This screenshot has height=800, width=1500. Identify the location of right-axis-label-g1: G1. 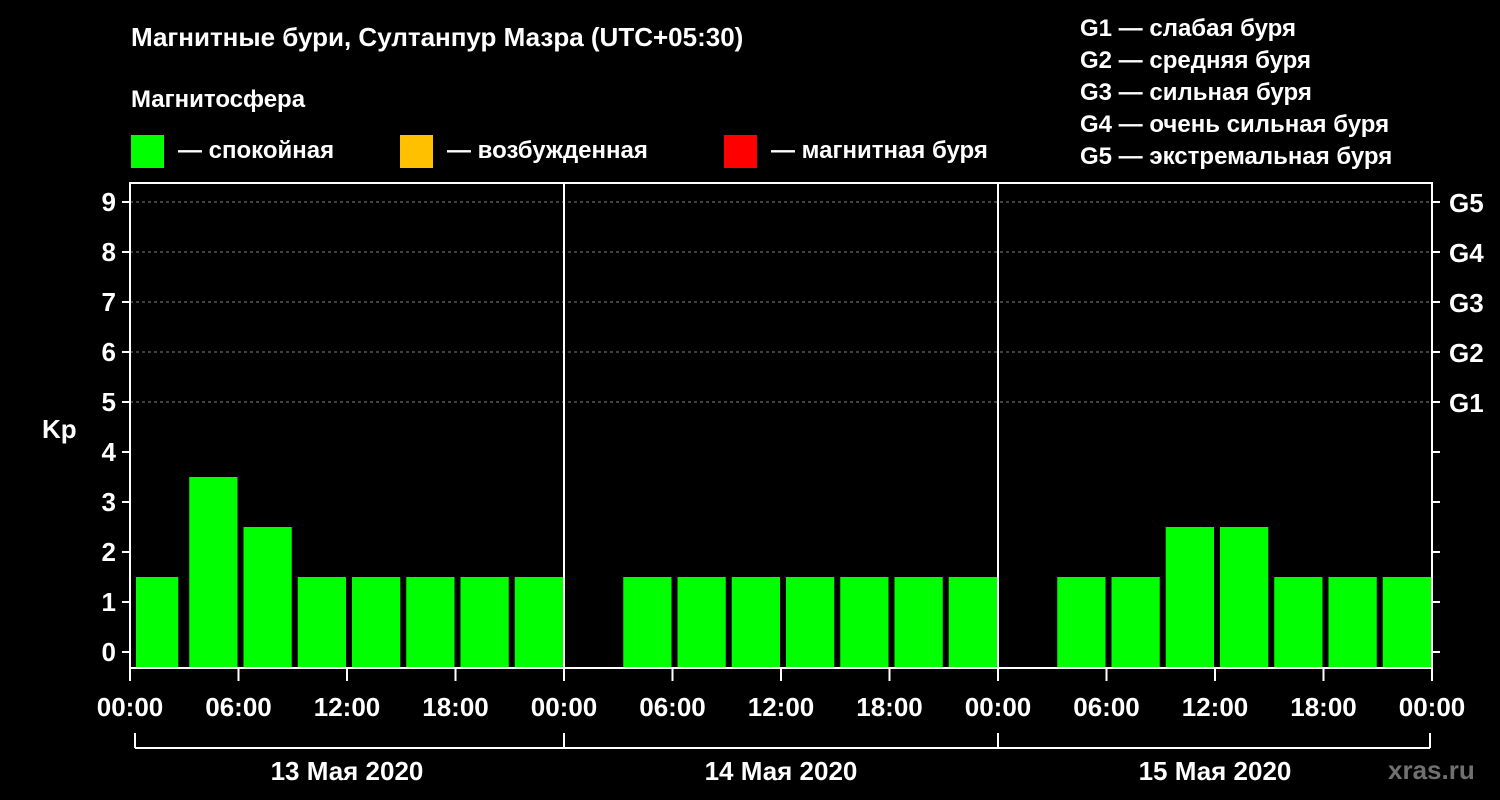
(1466, 403).